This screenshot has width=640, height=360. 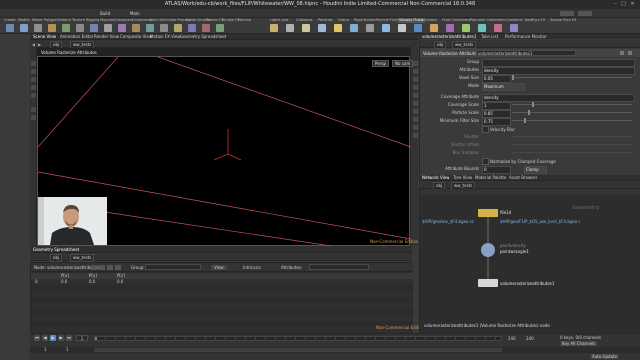 I want to click on environment-light-tool-icon, so click(x=386, y=28).